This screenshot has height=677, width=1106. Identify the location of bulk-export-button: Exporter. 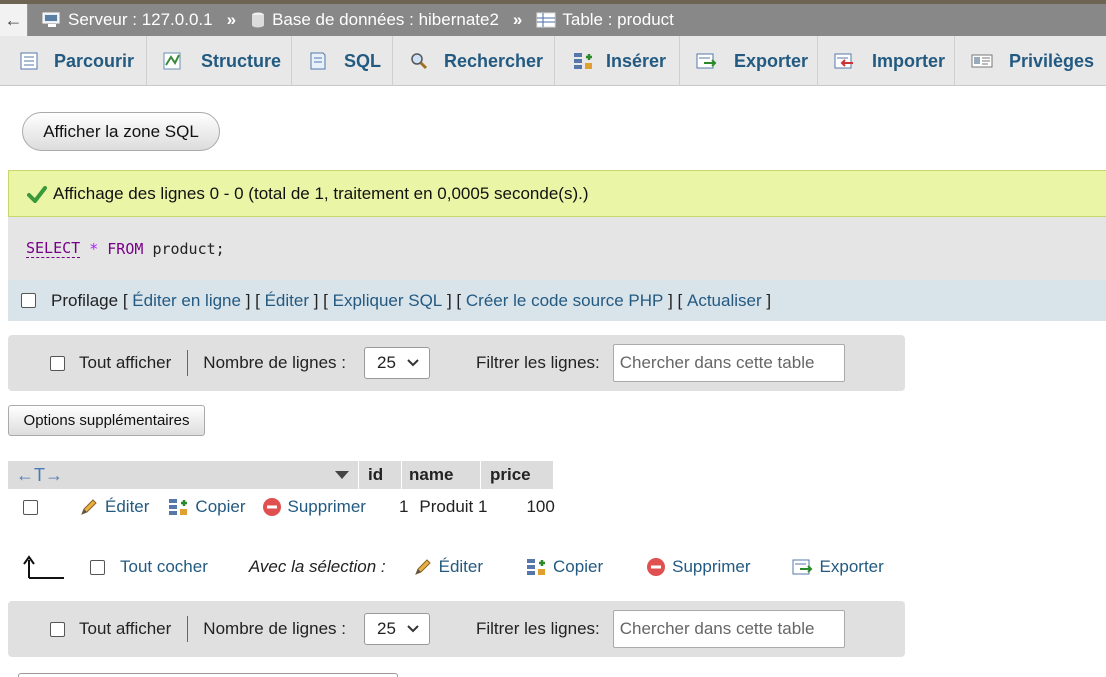
(838, 567).